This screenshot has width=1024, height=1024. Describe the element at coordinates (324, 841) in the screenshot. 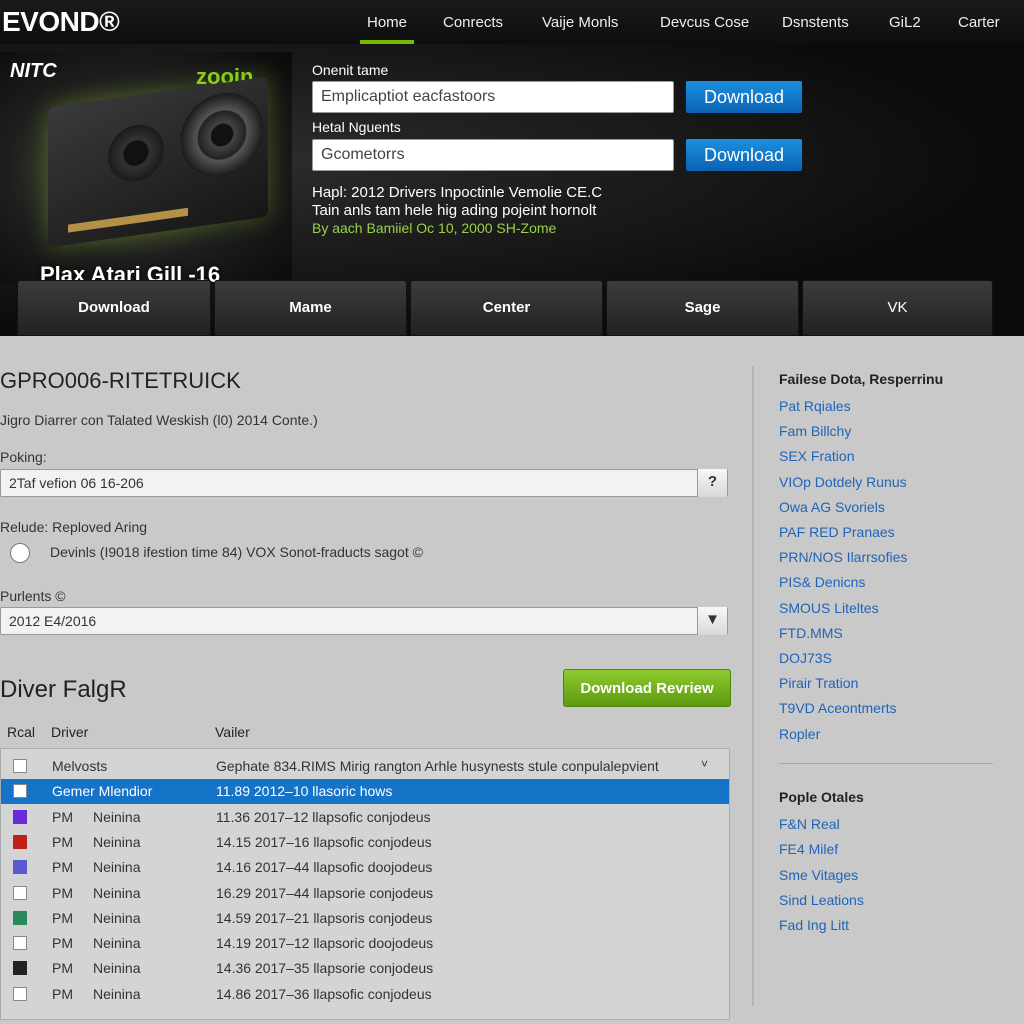

I see `row-cell-vailer: 14.15 2017–16 llapsofic conjodeus` at that location.